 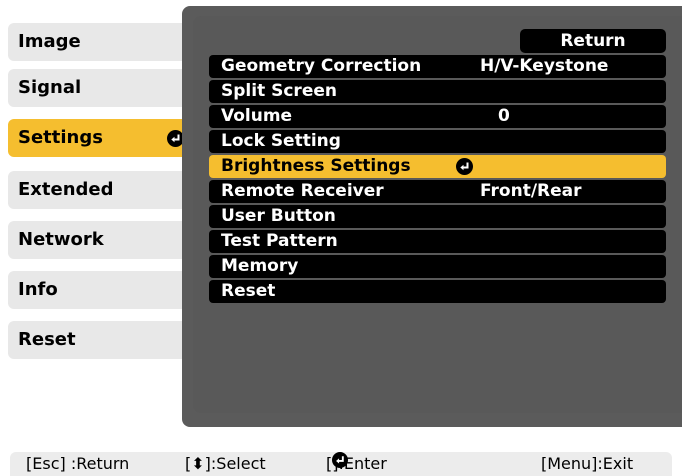 What do you see at coordinates (437, 241) in the screenshot?
I see `menu-item-test-pattern: Test Pattern` at bounding box center [437, 241].